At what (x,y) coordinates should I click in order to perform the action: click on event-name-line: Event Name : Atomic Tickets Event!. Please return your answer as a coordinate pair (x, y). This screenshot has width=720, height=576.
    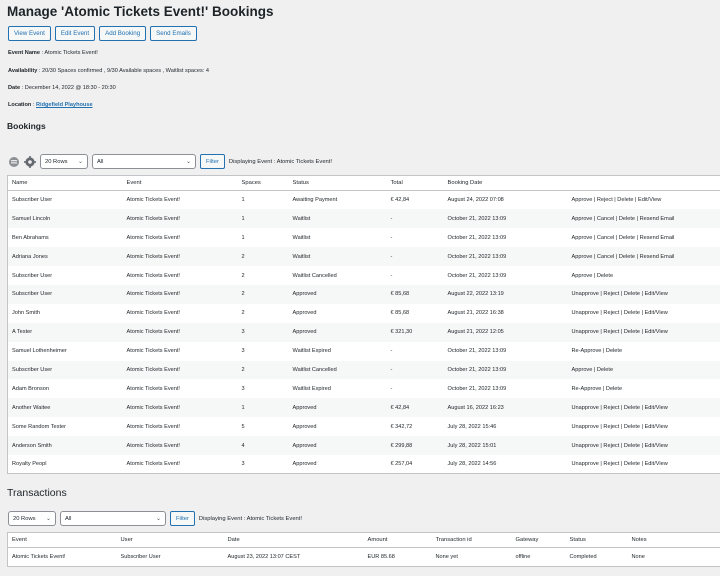
    Looking at the image, I should click on (53, 53).